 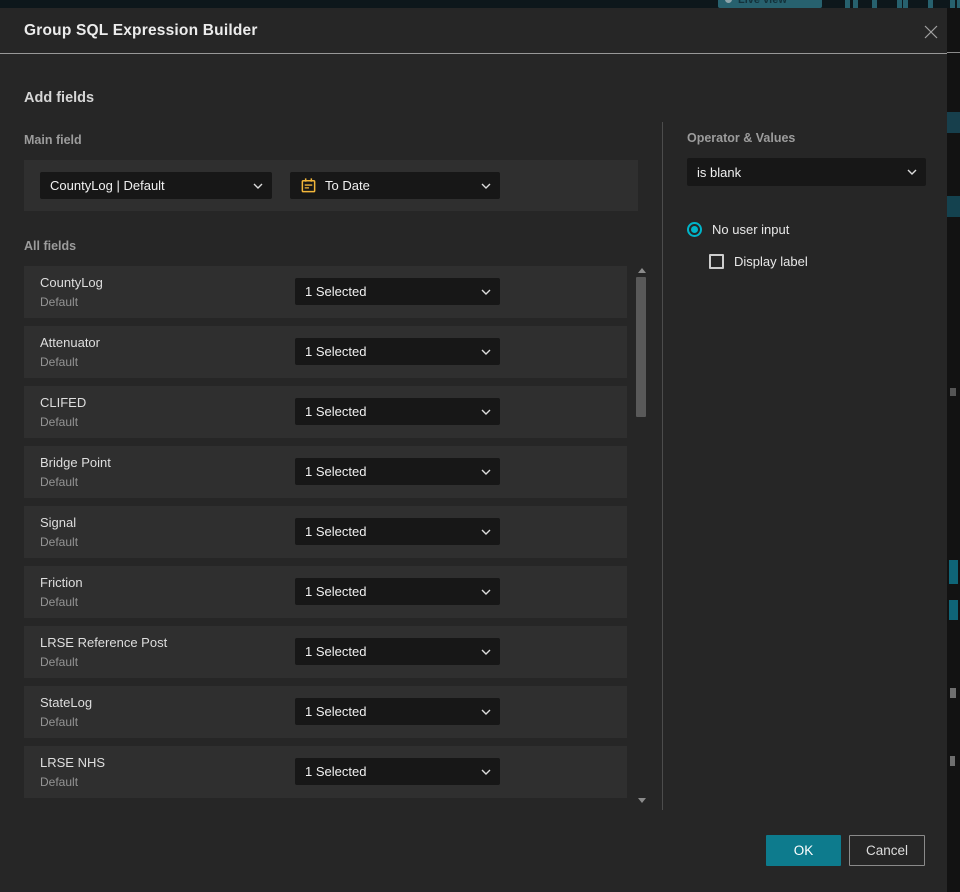 What do you see at coordinates (694, 229) in the screenshot?
I see `radio-selected-icon` at bounding box center [694, 229].